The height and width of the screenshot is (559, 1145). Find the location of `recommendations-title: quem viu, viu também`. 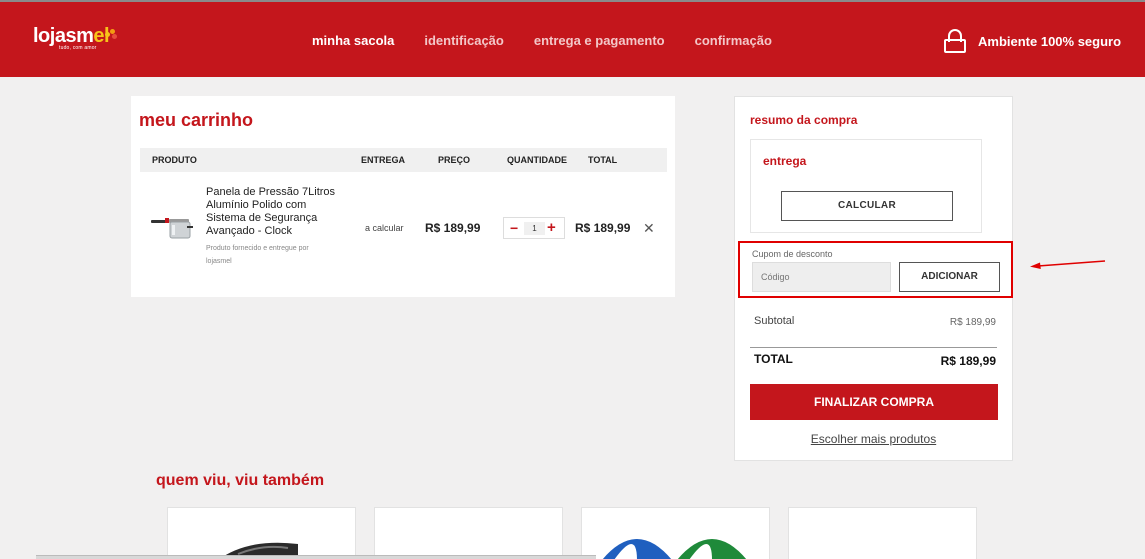

recommendations-title: quem viu, viu também is located at coordinates (240, 480).